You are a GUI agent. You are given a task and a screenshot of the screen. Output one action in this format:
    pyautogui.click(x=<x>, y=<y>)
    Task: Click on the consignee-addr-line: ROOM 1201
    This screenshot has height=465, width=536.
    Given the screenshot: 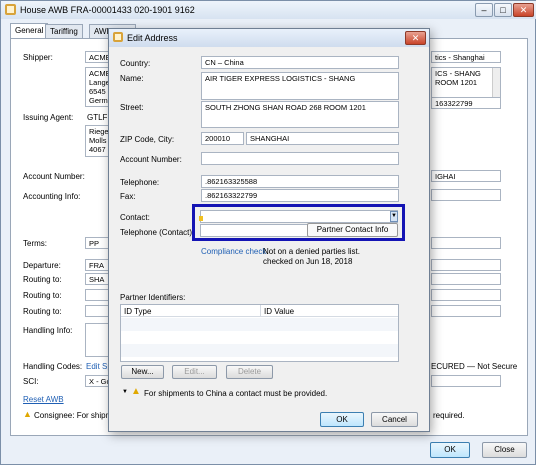 What is the action you would take?
    pyautogui.click(x=456, y=82)
    